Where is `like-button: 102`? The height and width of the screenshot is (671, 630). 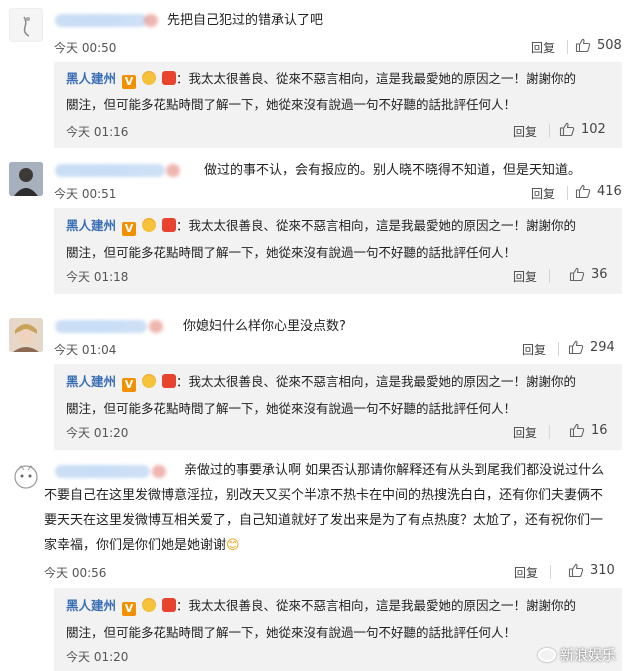 like-button: 102 is located at coordinates (582, 129).